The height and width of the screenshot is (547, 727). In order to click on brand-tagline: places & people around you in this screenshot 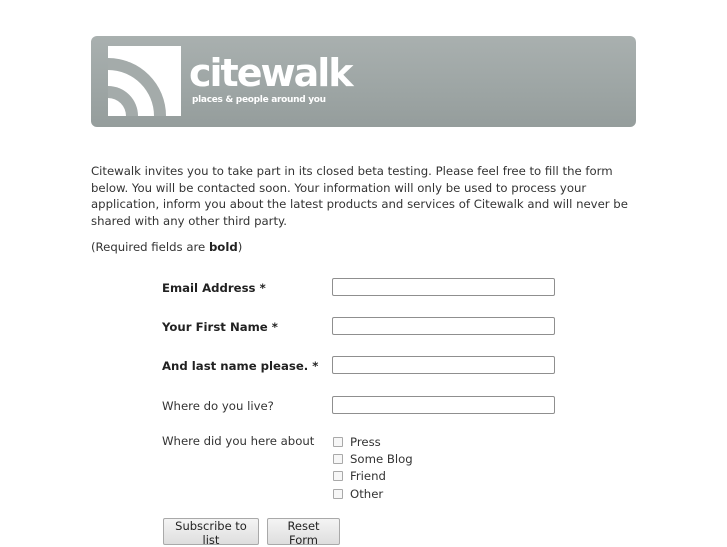, I will do `click(259, 100)`.